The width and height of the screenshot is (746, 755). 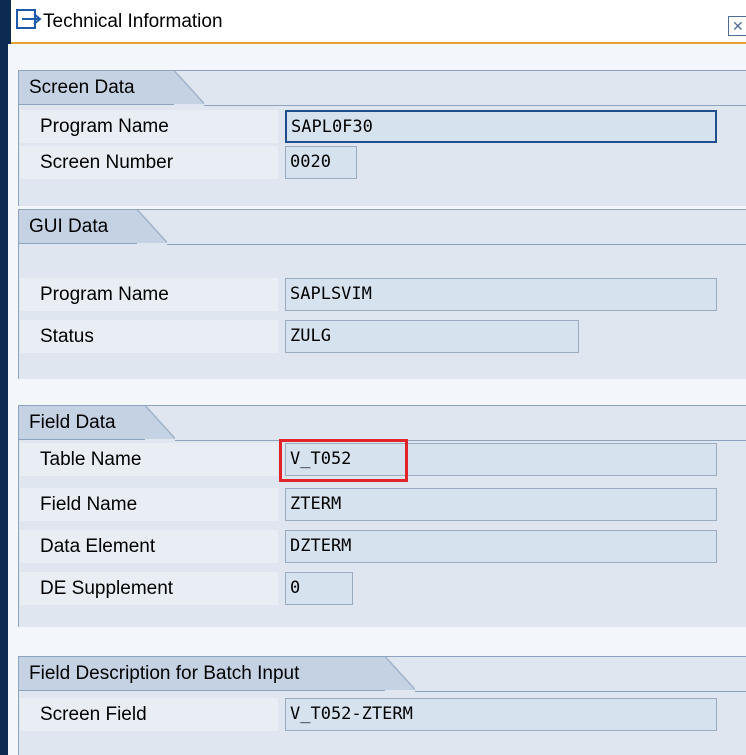 What do you see at coordinates (149, 588) in the screenshot?
I see `de-supplement-label: DE Supplement` at bounding box center [149, 588].